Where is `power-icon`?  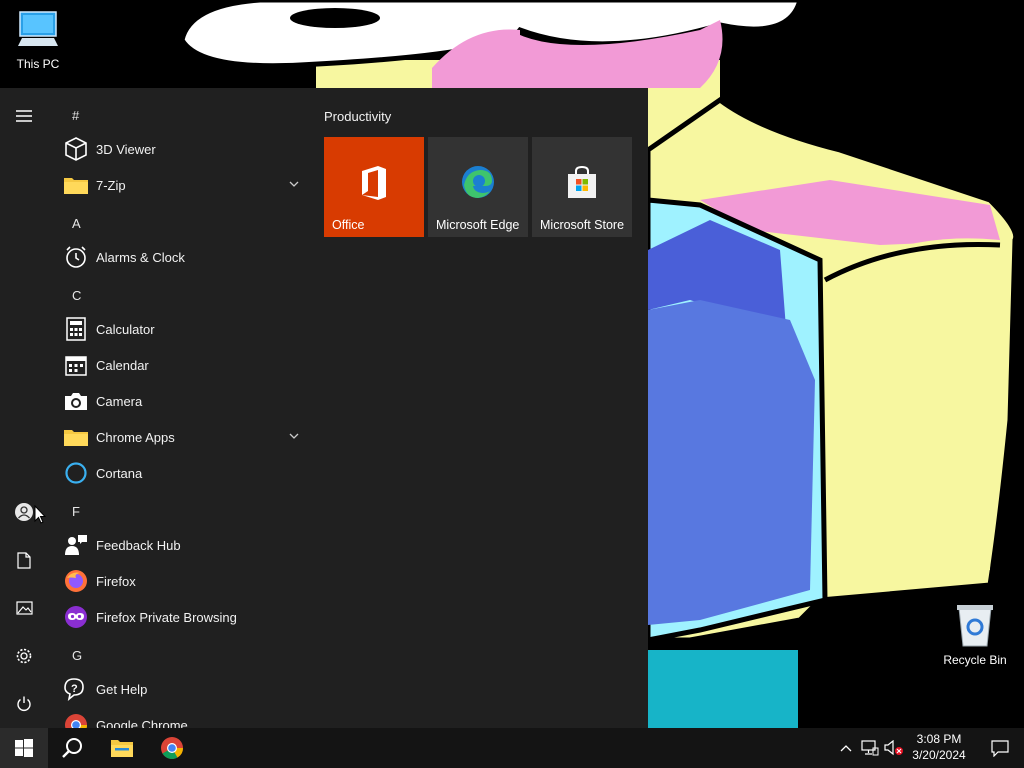
power-icon is located at coordinates (24, 703).